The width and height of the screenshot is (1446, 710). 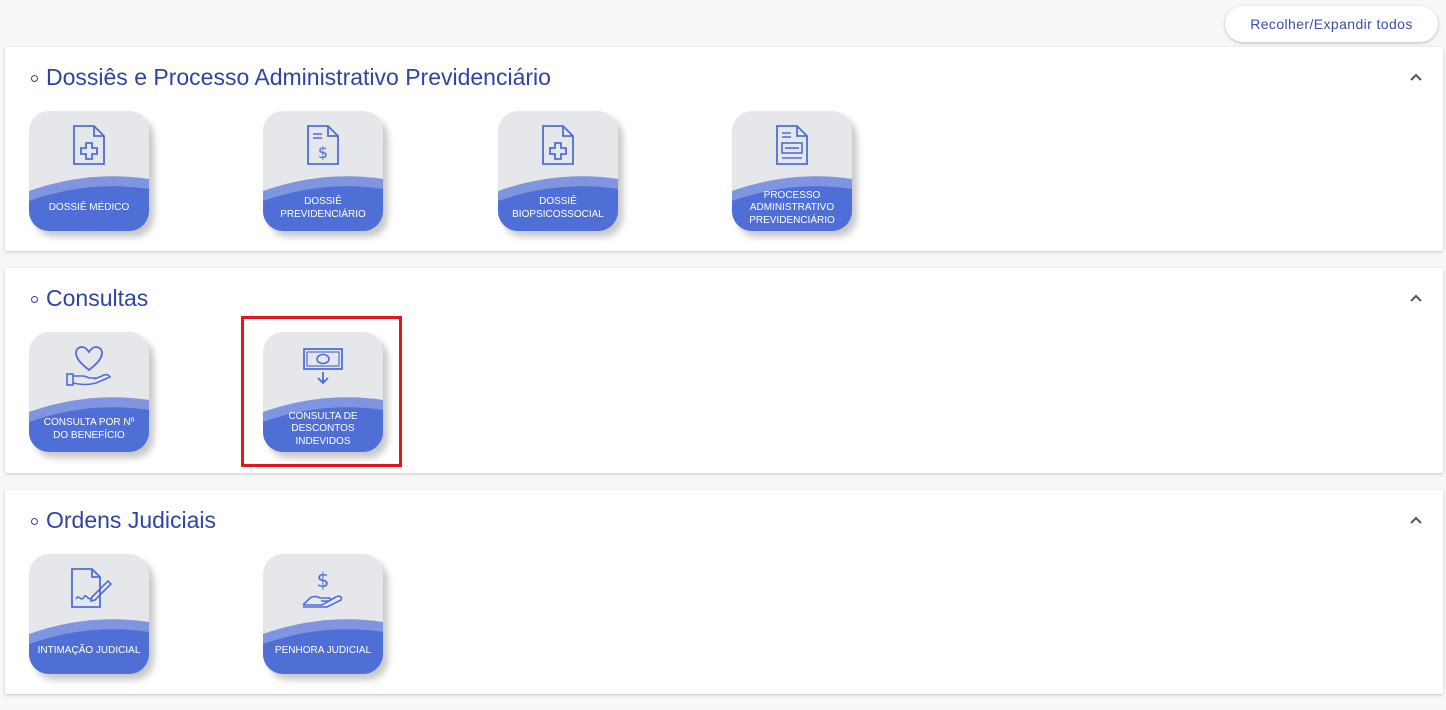 I want to click on section-title: Consultas, so click(x=97, y=298).